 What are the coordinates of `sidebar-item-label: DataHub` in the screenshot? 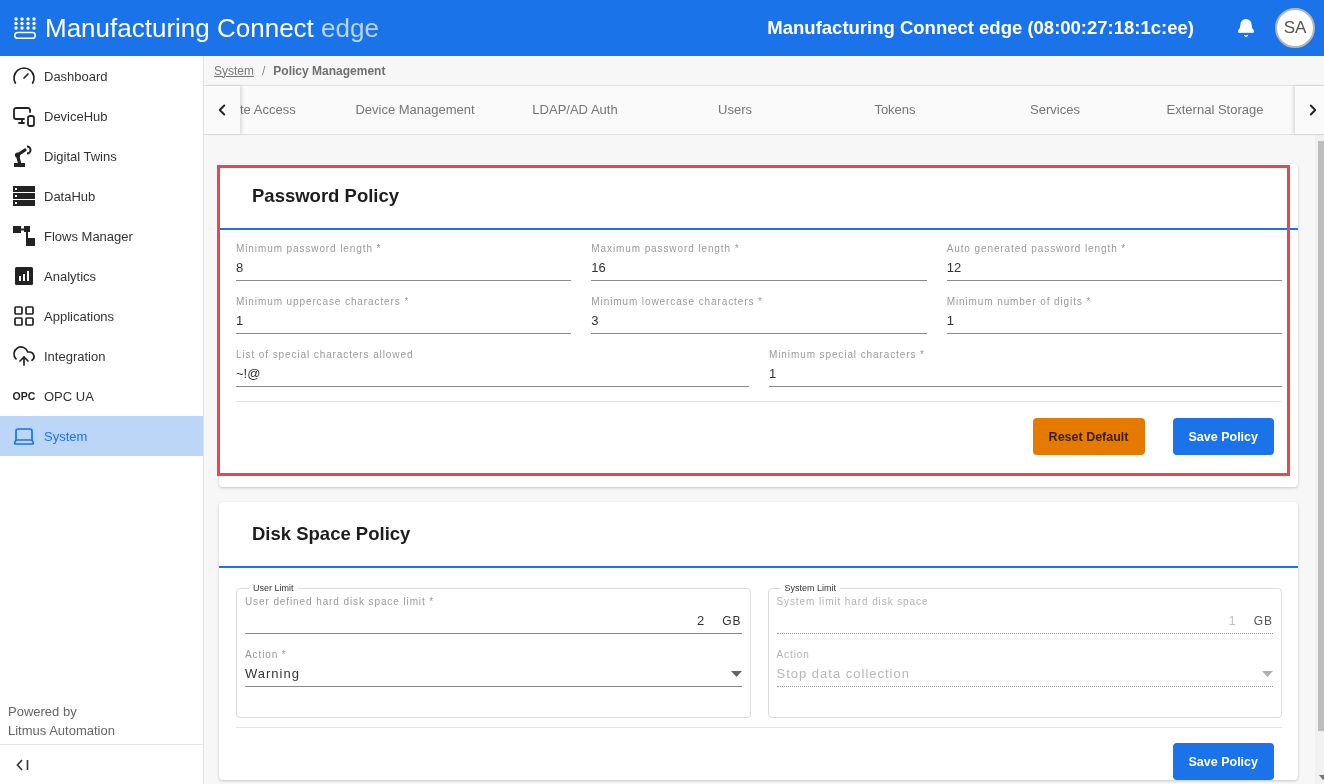 It's located at (70, 196).